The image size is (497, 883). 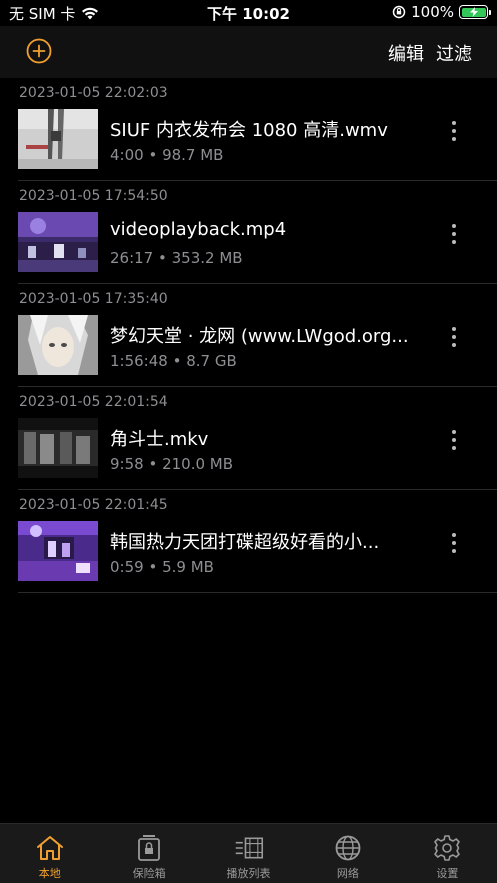 What do you see at coordinates (93, 196) in the screenshot?
I see `section-date: 2023-01-05 17:54:50` at bounding box center [93, 196].